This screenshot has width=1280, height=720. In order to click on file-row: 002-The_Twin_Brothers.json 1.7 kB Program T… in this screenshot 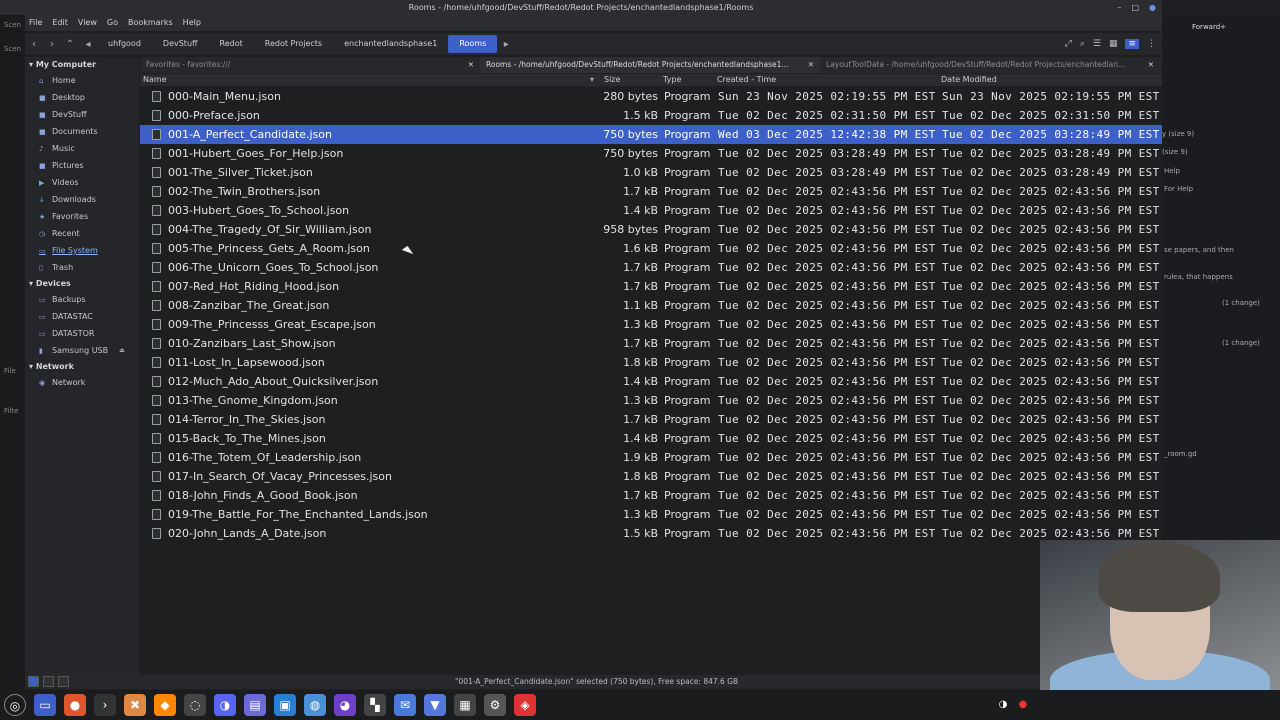, I will do `click(651, 191)`.